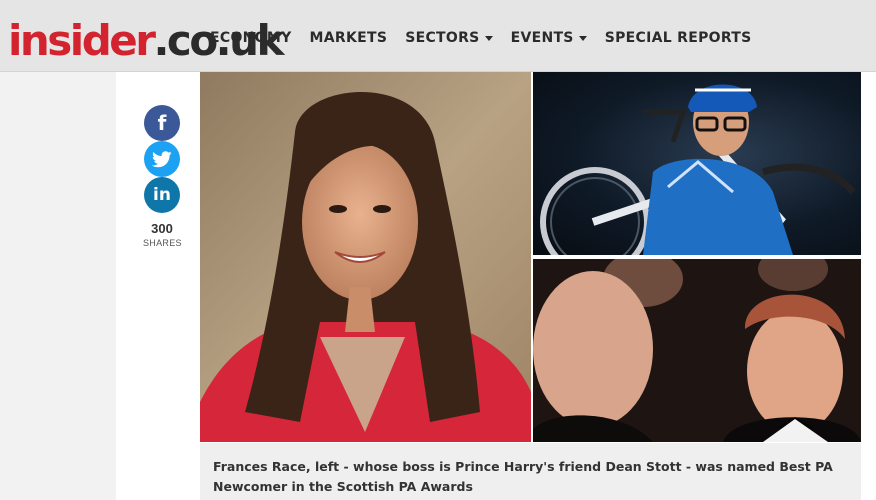  I want to click on nav-special-reports-label: SPECIAL REPORTS, so click(678, 38).